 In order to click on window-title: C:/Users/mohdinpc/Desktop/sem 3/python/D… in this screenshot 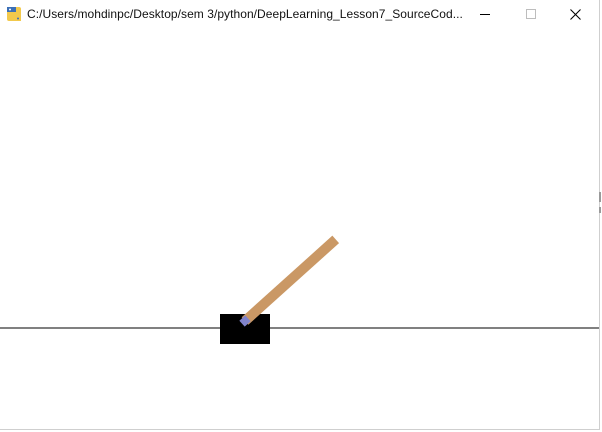, I will do `click(245, 14)`.